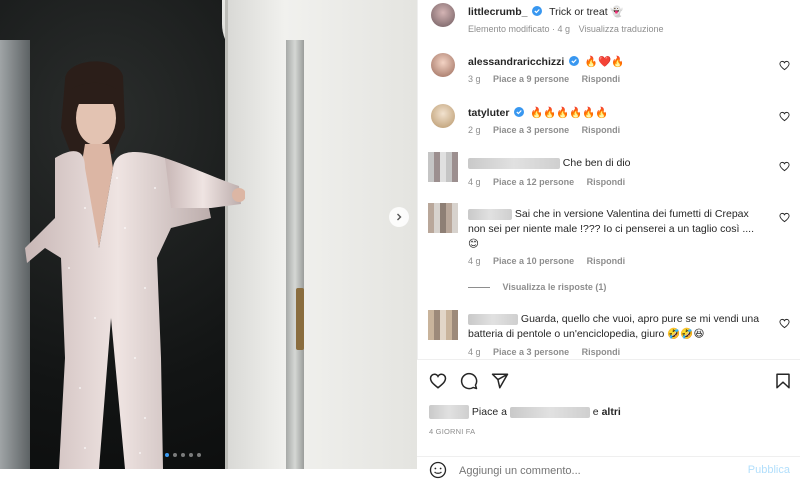  Describe the element at coordinates (621, 29) in the screenshot. I see `translate-link: Visualizza traduzione` at that location.